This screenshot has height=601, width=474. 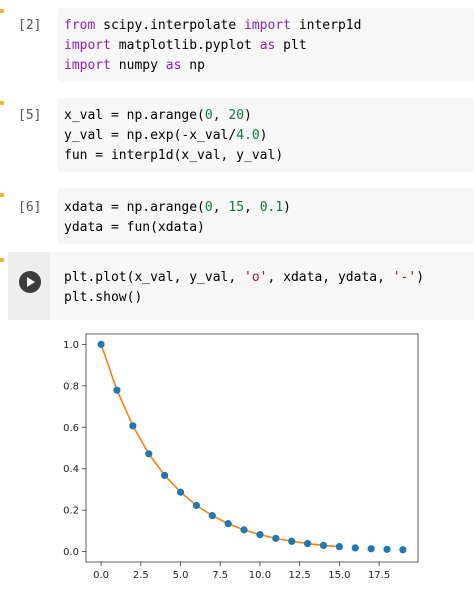 What do you see at coordinates (244, 298) in the screenshot?
I see `code-line: plt.show()` at bounding box center [244, 298].